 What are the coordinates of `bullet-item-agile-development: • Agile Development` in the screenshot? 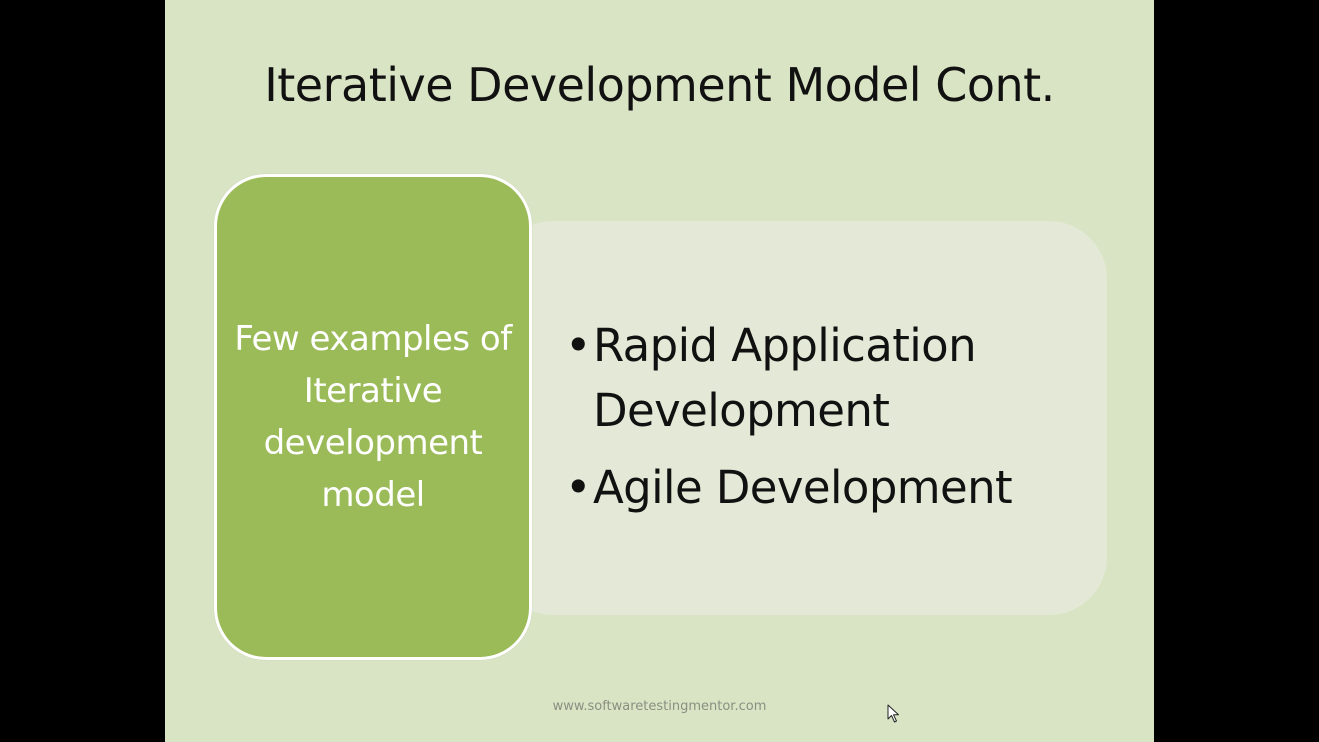 It's located at (835, 487).